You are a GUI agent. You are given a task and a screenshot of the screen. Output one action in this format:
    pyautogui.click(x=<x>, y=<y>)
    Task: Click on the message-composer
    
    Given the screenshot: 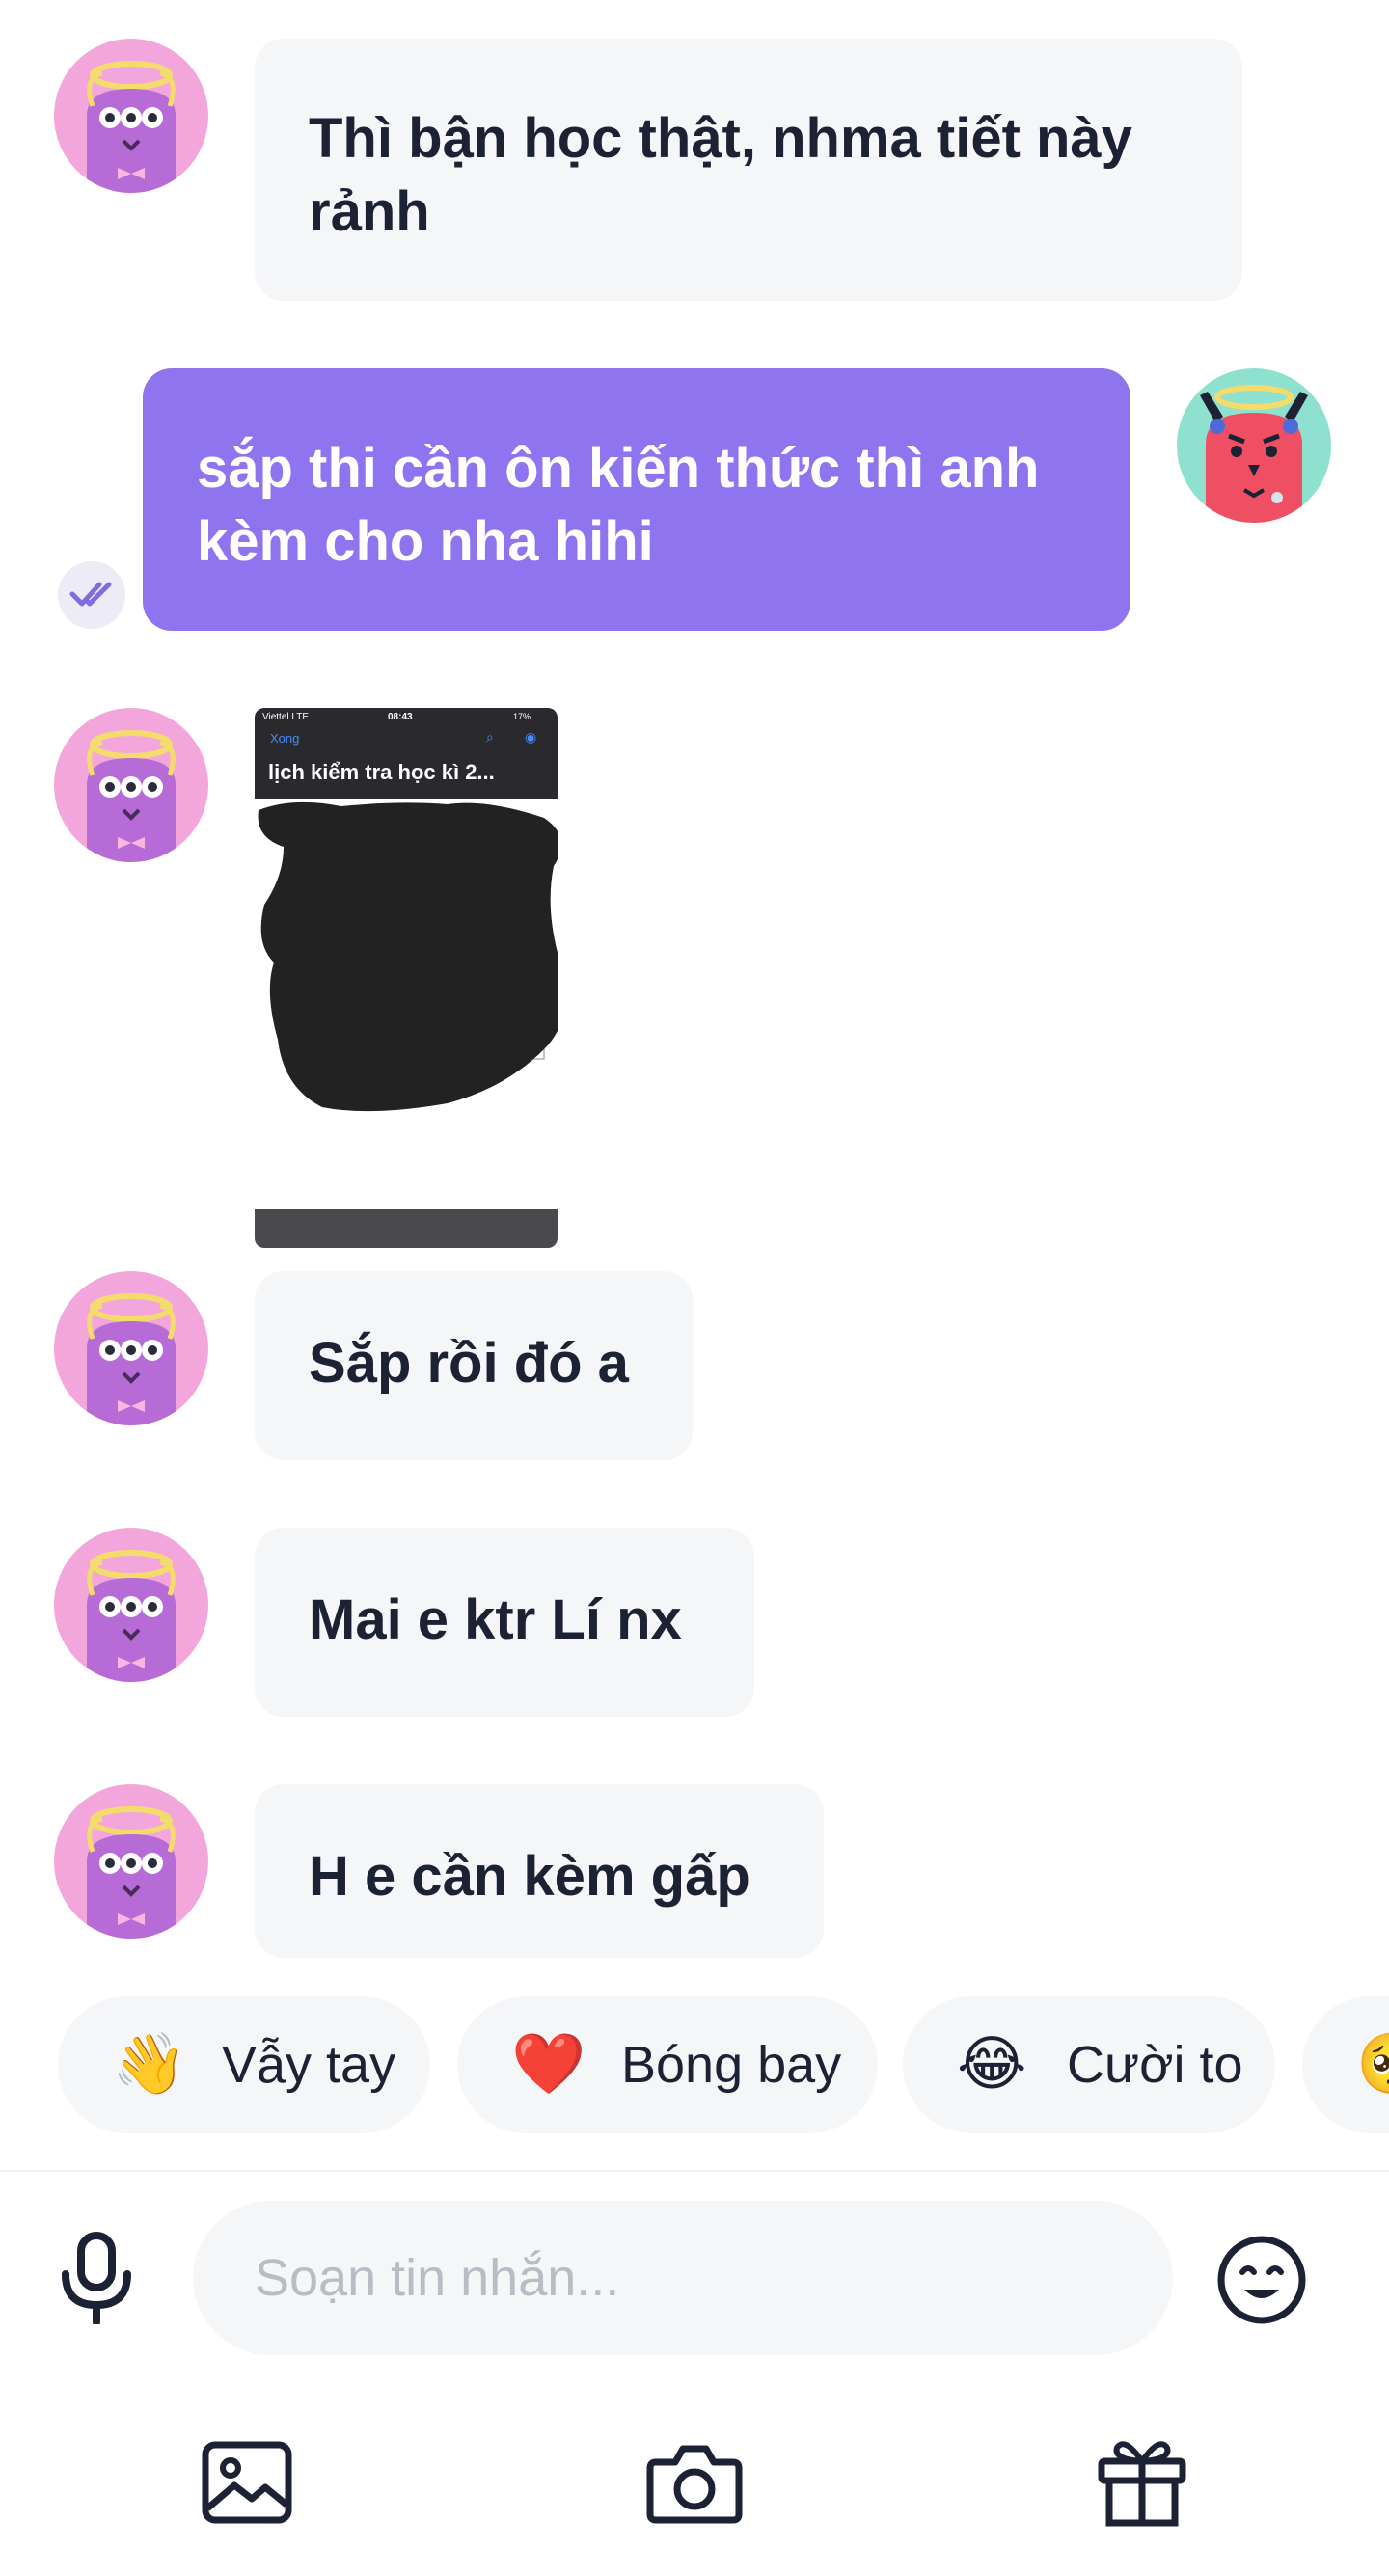 What is the action you would take?
    pyautogui.click(x=683, y=2278)
    